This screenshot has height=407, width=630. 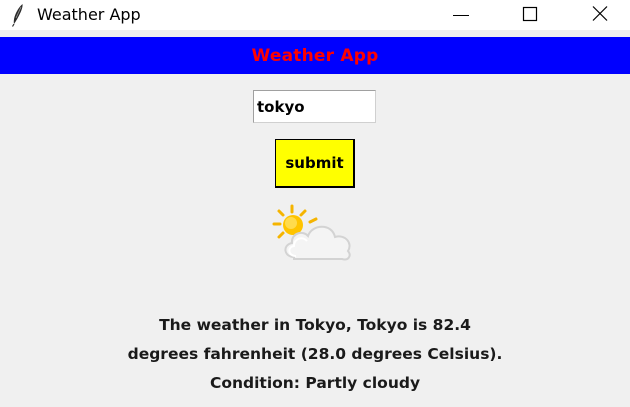 What do you see at coordinates (314, 234) in the screenshot?
I see `partly-cloudy-icon` at bounding box center [314, 234].